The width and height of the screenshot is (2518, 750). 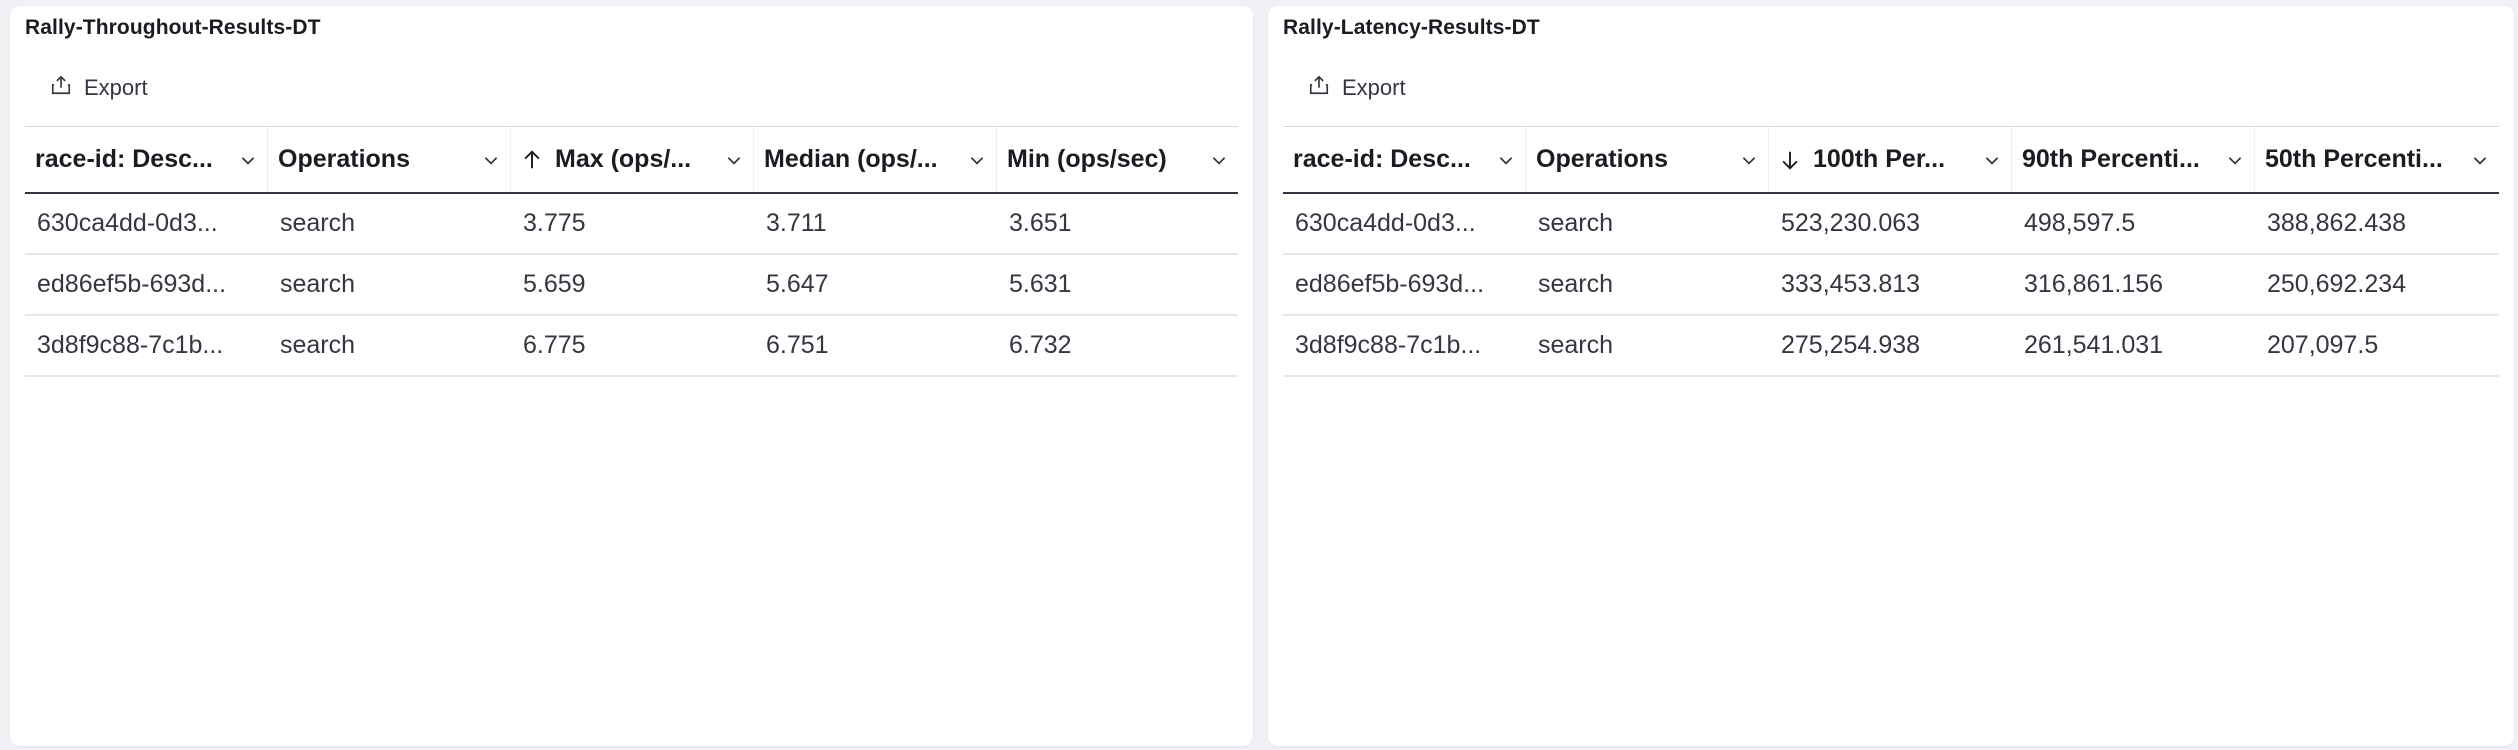 I want to click on cell-50th-percentile: 207,097.5, so click(x=2323, y=345).